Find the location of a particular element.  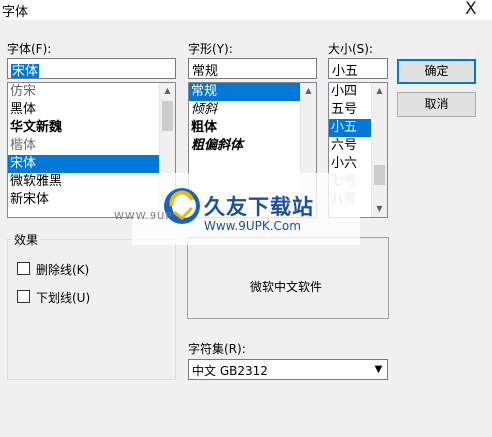

script-select-value: 中文 GB2312 is located at coordinates (230, 371).